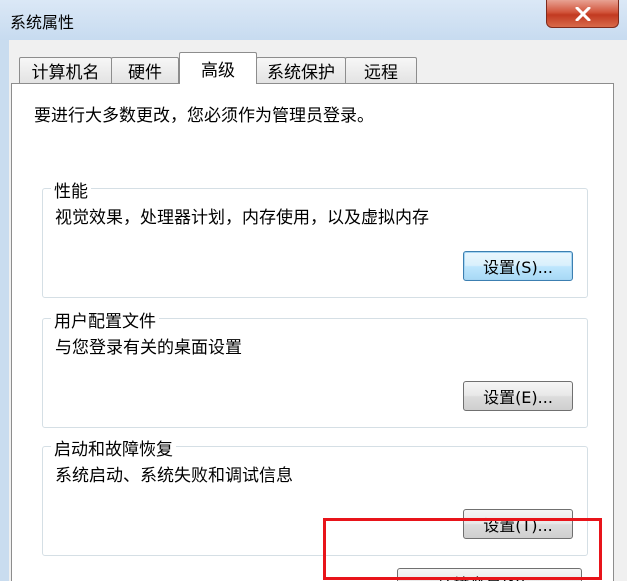 This screenshot has height=581, width=627. I want to click on tab-label: 高级, so click(218, 71).